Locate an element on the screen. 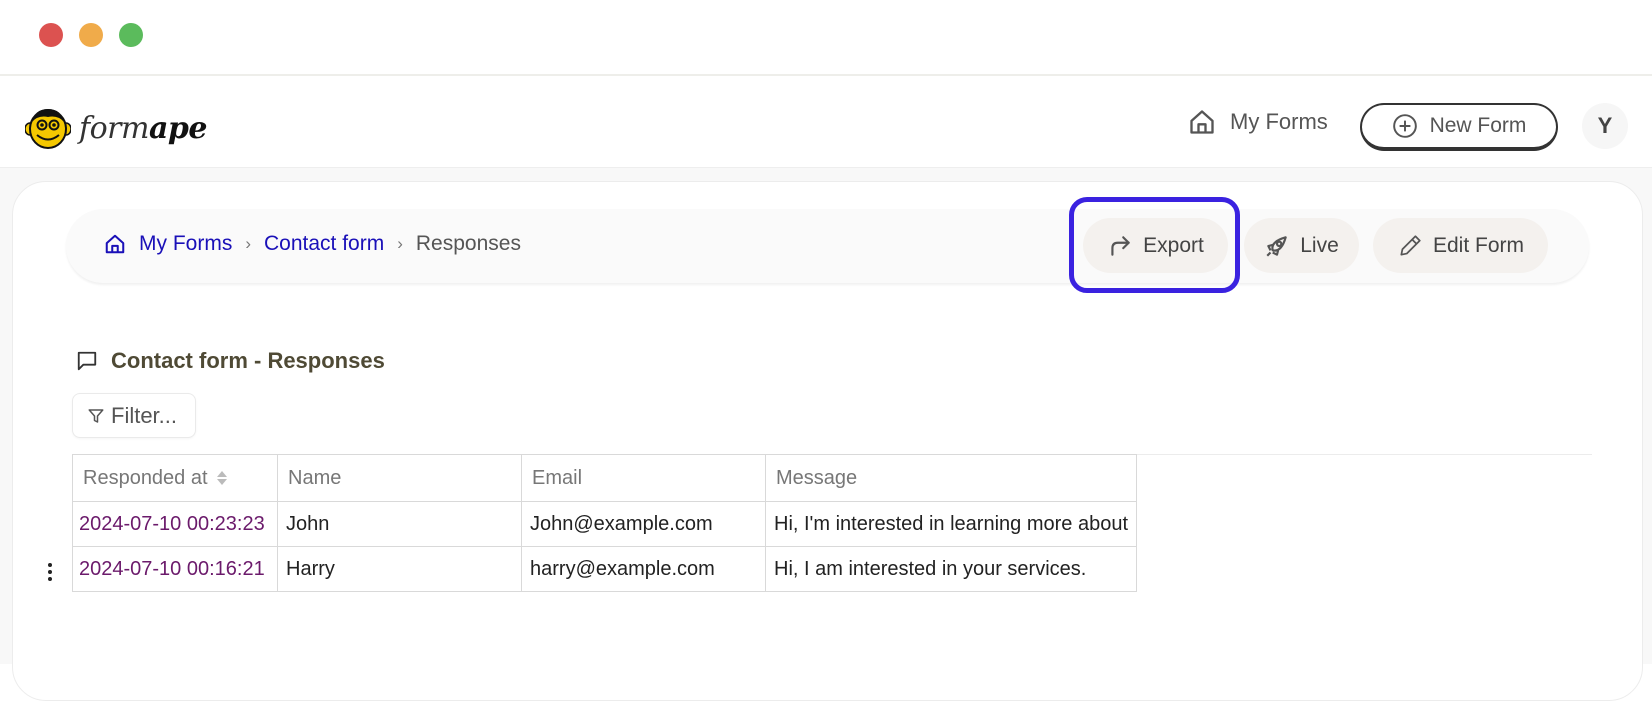  formape-logo: formape is located at coordinates (116, 128).